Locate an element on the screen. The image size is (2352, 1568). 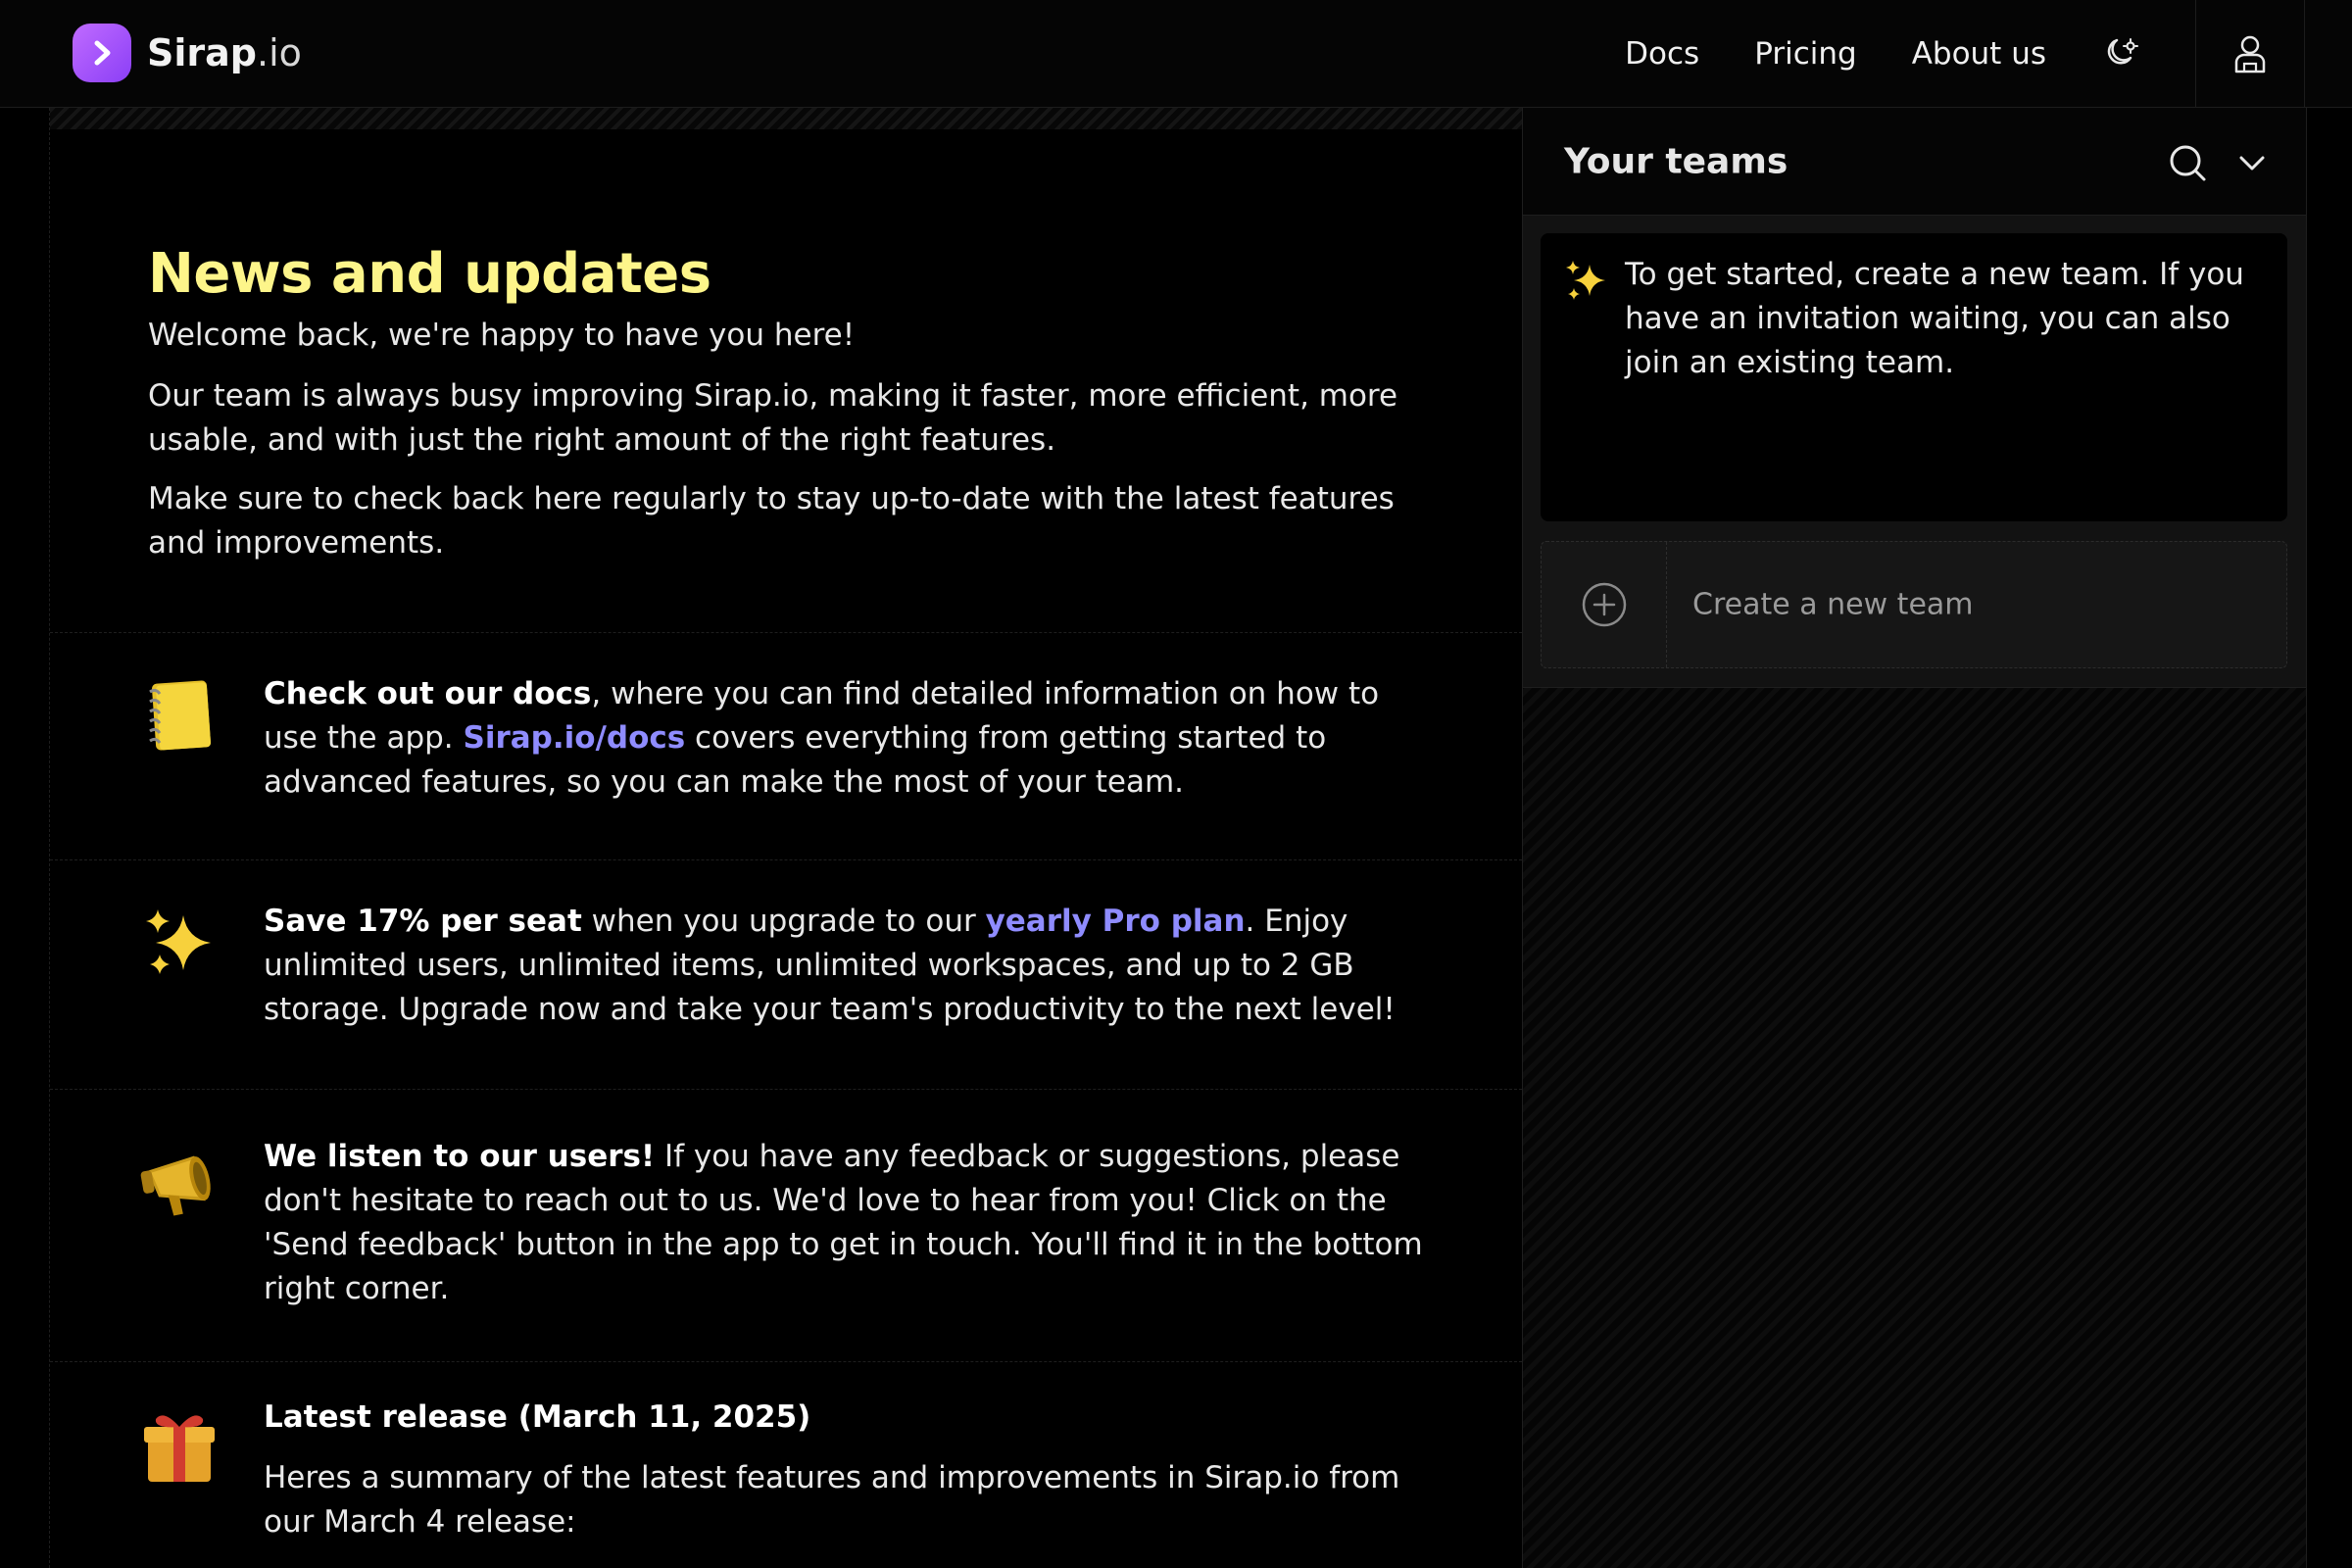
search-button is located at coordinates (2187, 162).